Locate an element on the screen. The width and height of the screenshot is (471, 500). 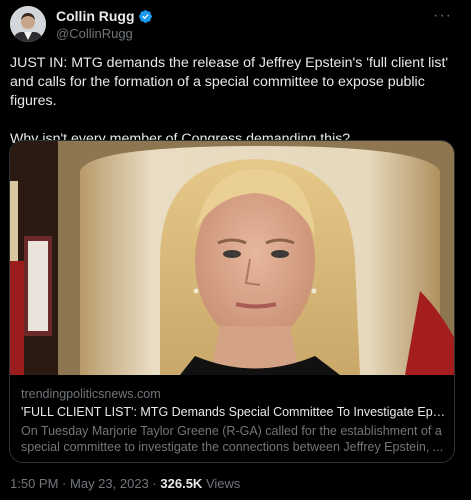
name-row: Collin Rugg is located at coordinates (104, 16).